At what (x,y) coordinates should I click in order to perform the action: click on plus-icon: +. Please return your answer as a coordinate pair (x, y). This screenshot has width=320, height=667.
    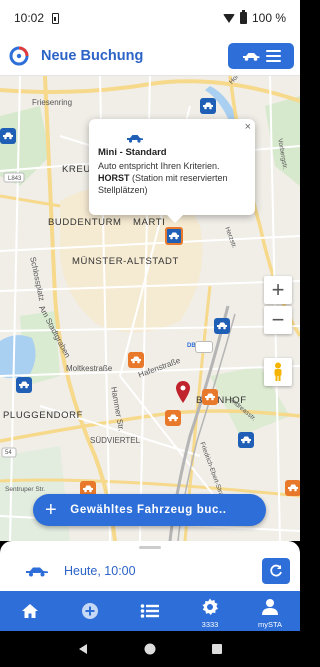
    Looking at the image, I should click on (51, 510).